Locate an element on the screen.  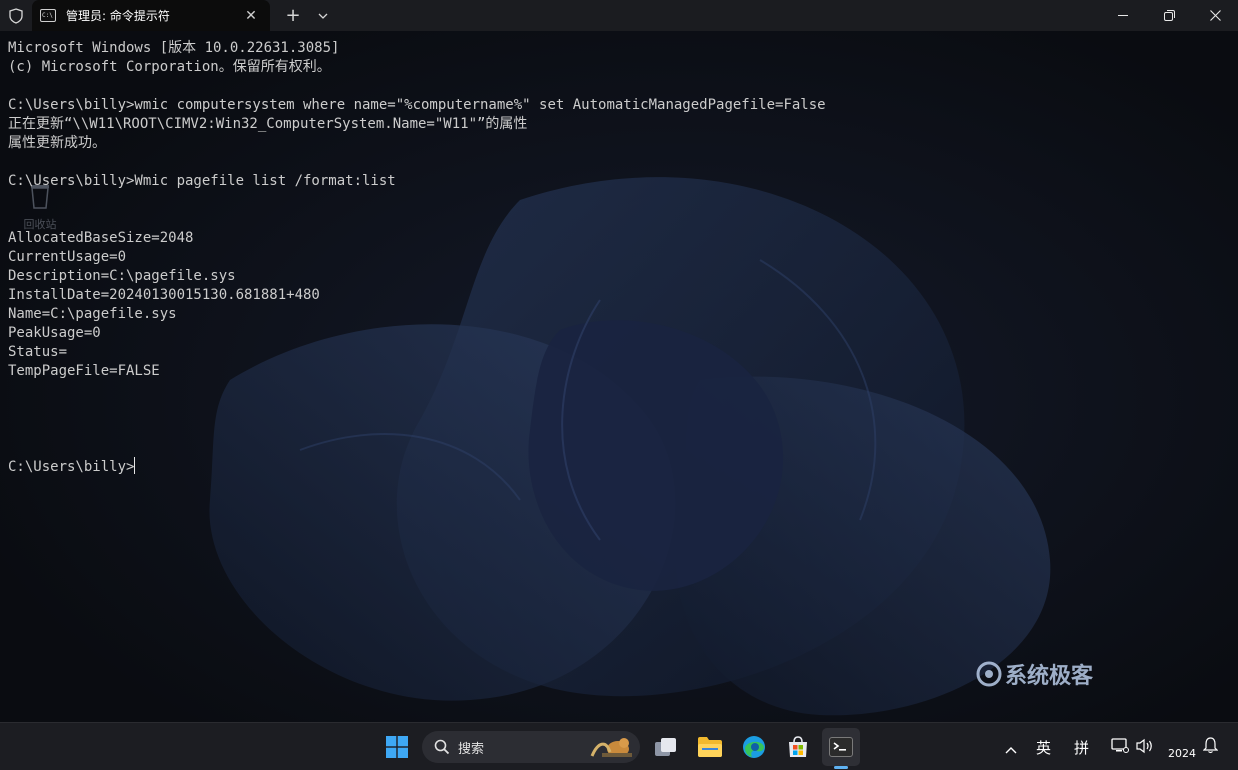
folder-icon is located at coordinates (710, 747).